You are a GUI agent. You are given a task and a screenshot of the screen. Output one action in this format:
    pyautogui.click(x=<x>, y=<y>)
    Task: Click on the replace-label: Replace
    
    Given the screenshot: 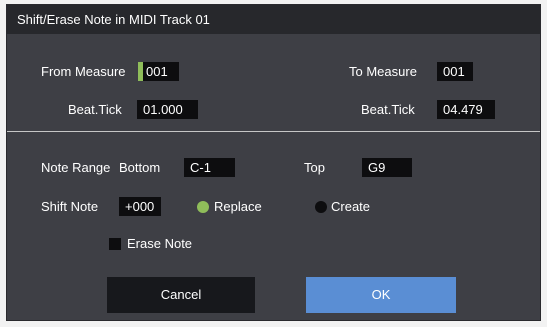 What is the action you would take?
    pyautogui.click(x=238, y=207)
    